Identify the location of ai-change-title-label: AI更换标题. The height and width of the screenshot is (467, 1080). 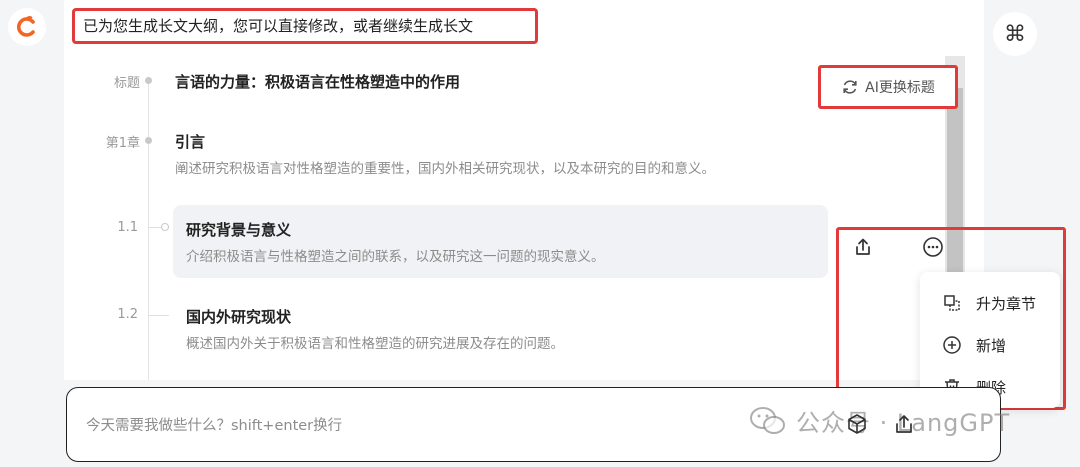
(900, 88).